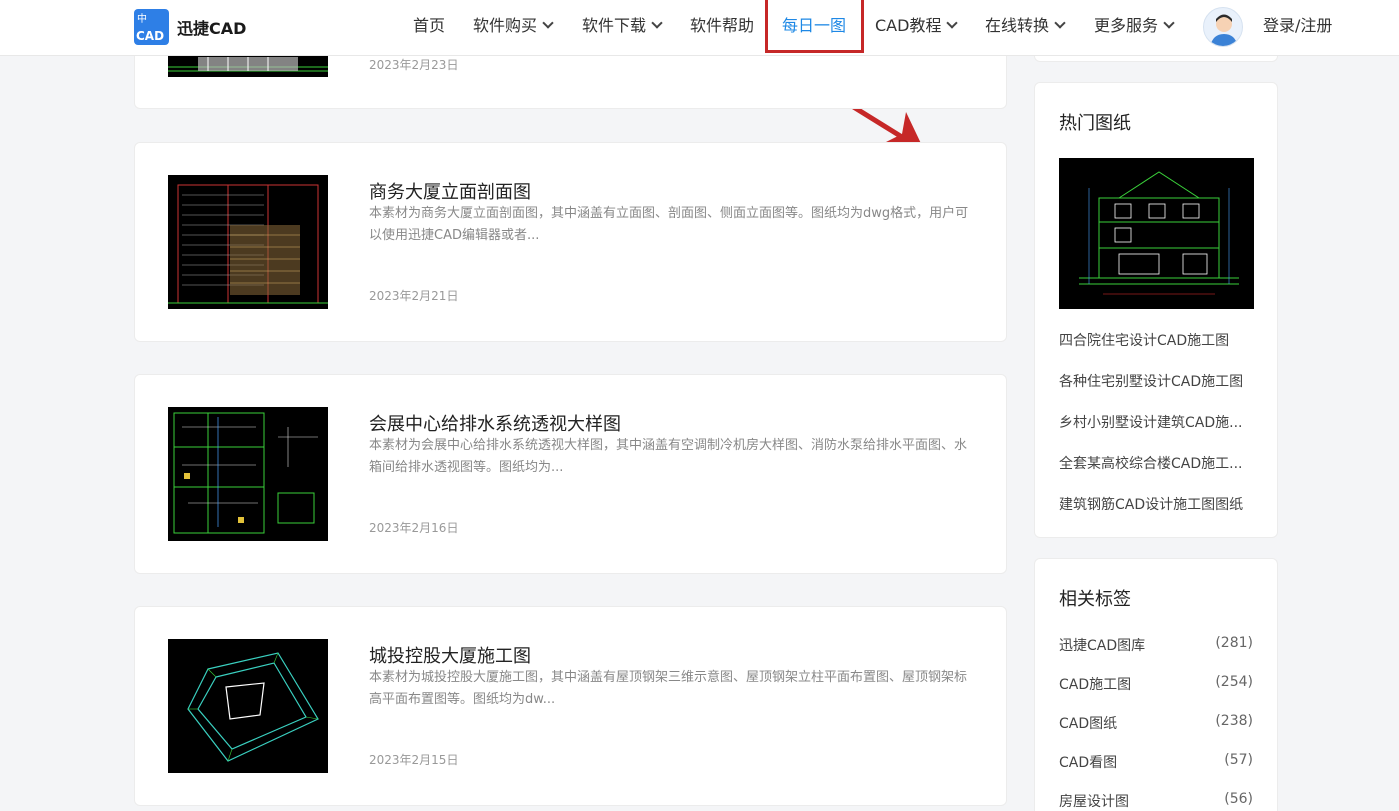  I want to click on tag-name: CAD施工图, so click(1095, 685).